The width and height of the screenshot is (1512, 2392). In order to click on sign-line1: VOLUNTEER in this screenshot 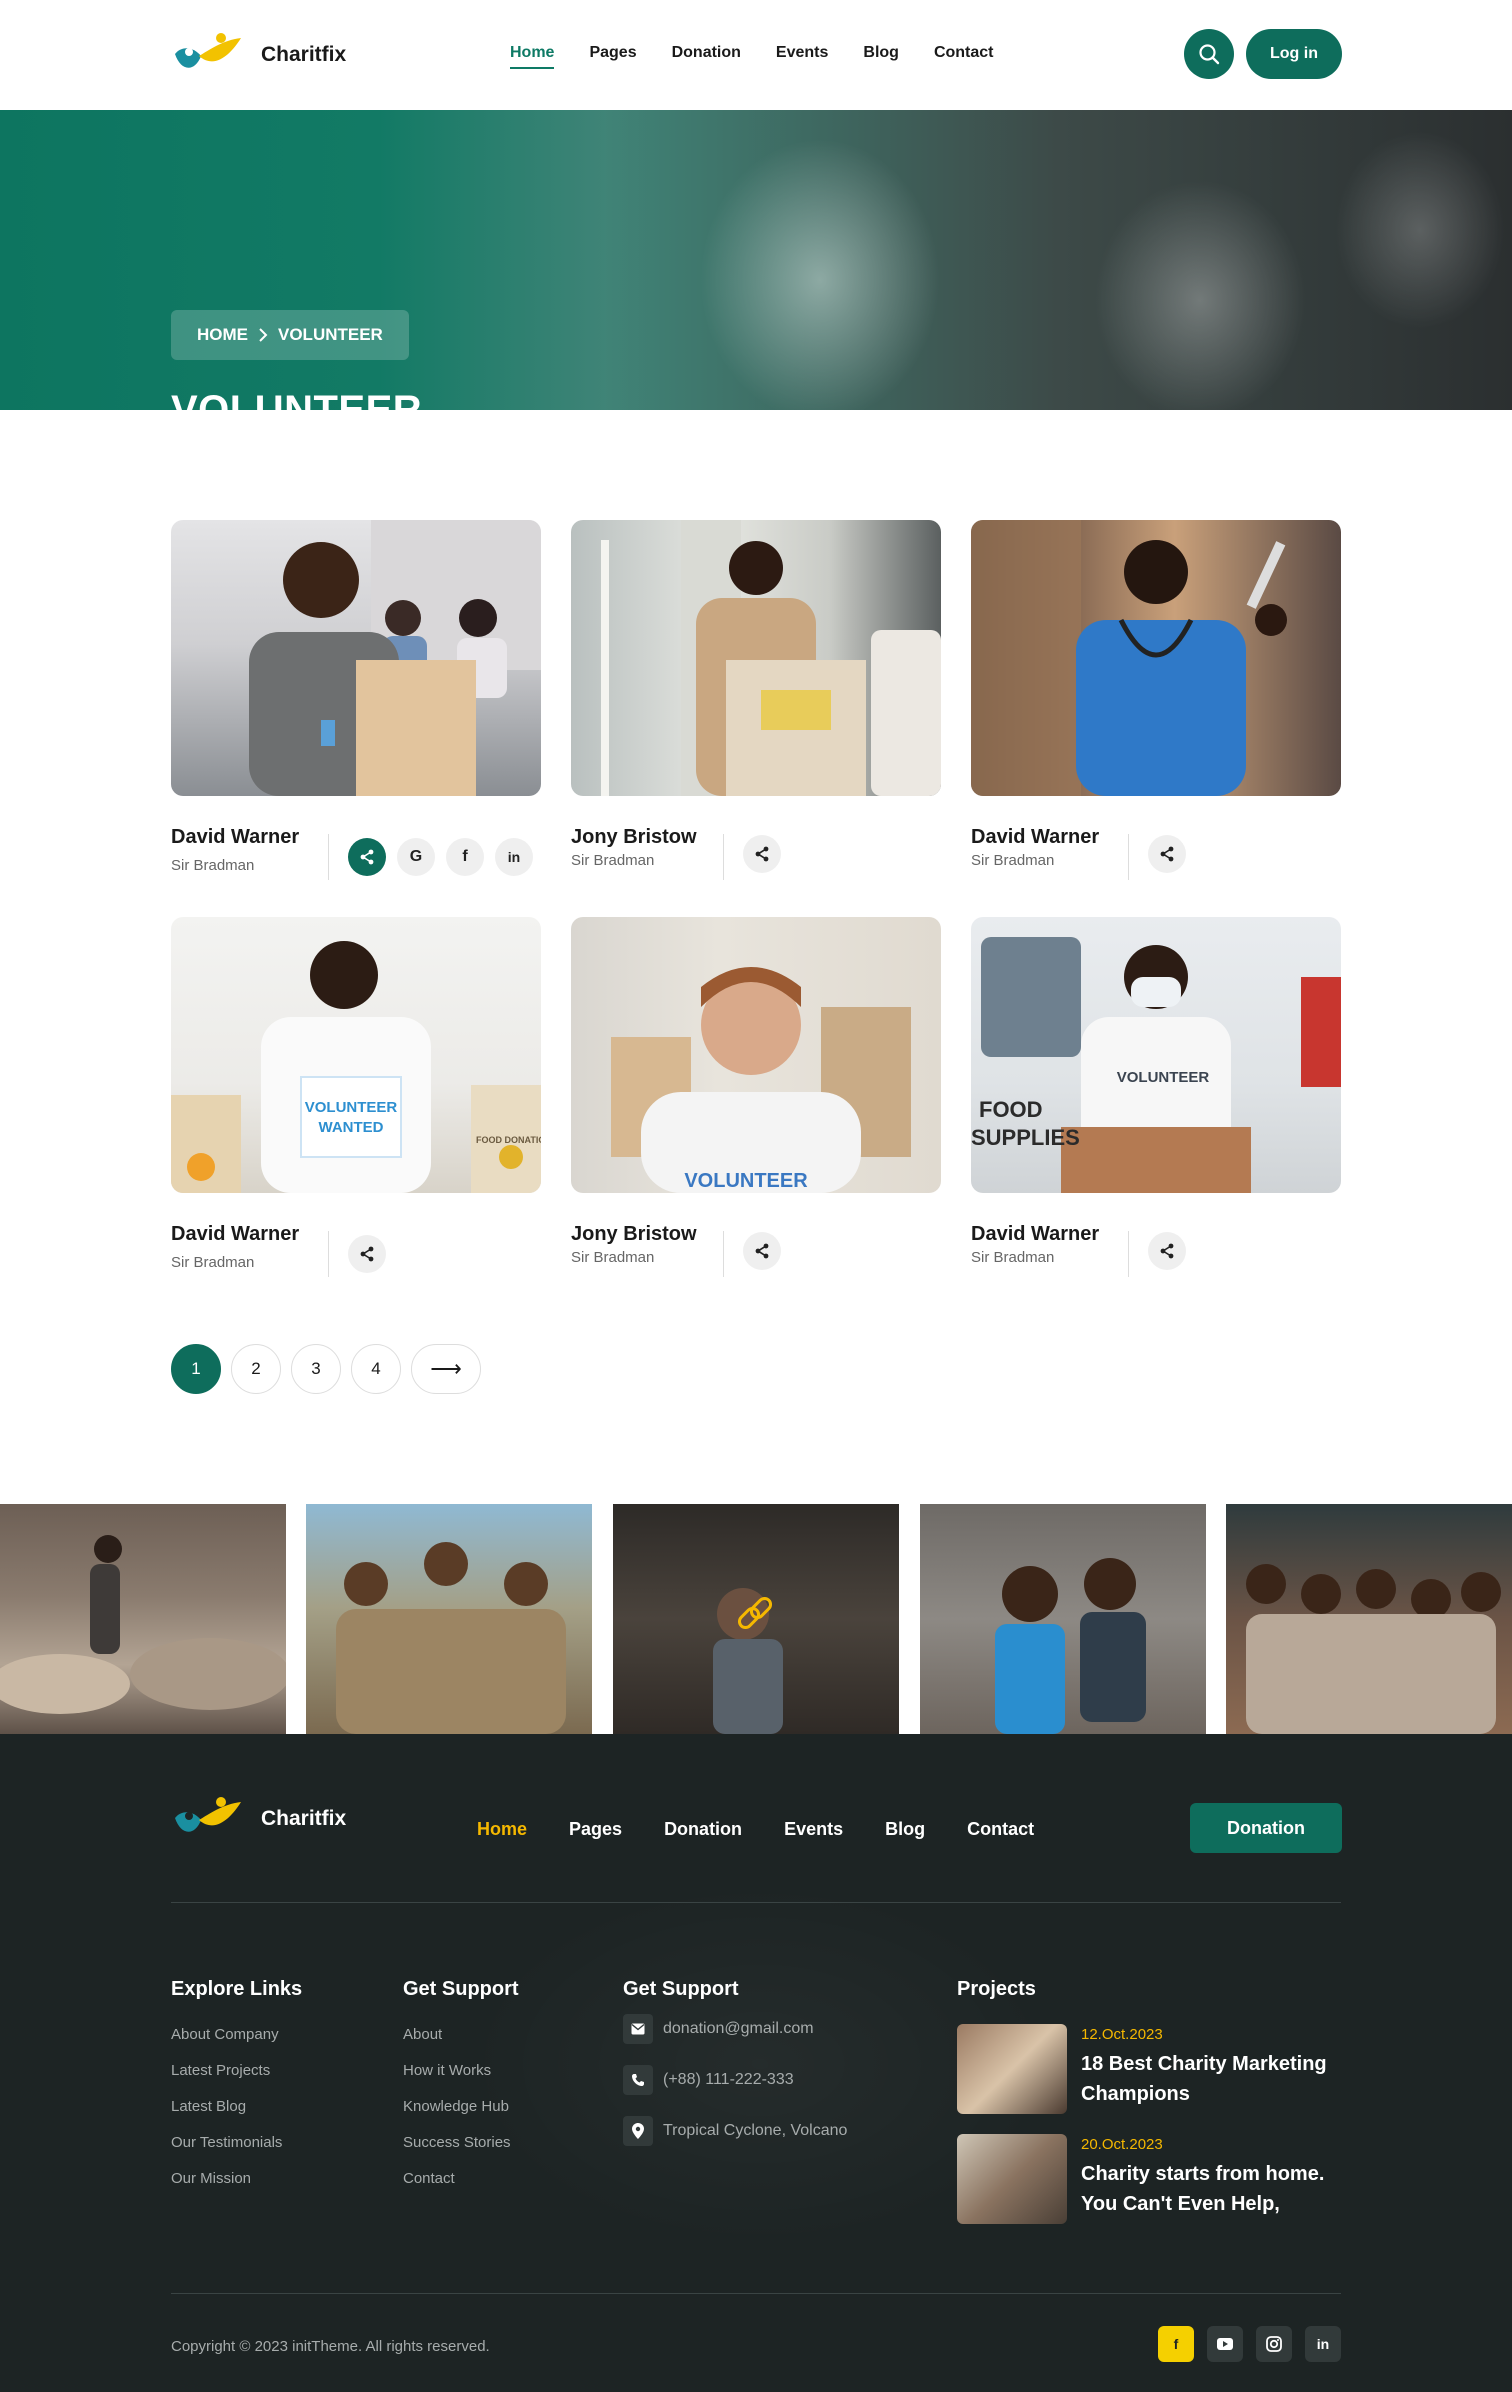, I will do `click(351, 1107)`.